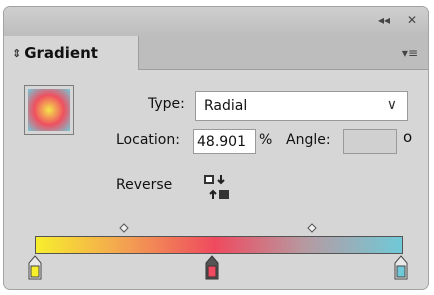  Describe the element at coordinates (144, 185) in the screenshot. I see `reverse-label: Reverse` at that location.